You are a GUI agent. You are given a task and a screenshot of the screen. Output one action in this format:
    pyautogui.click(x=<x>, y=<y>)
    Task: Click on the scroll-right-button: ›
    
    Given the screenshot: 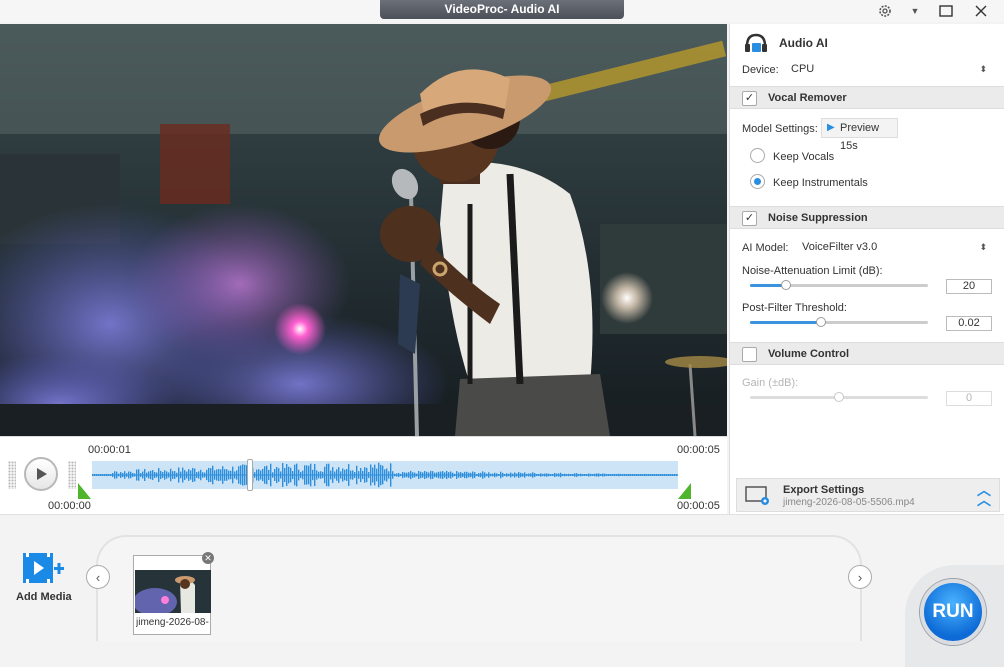 What is the action you would take?
    pyautogui.click(x=860, y=577)
    